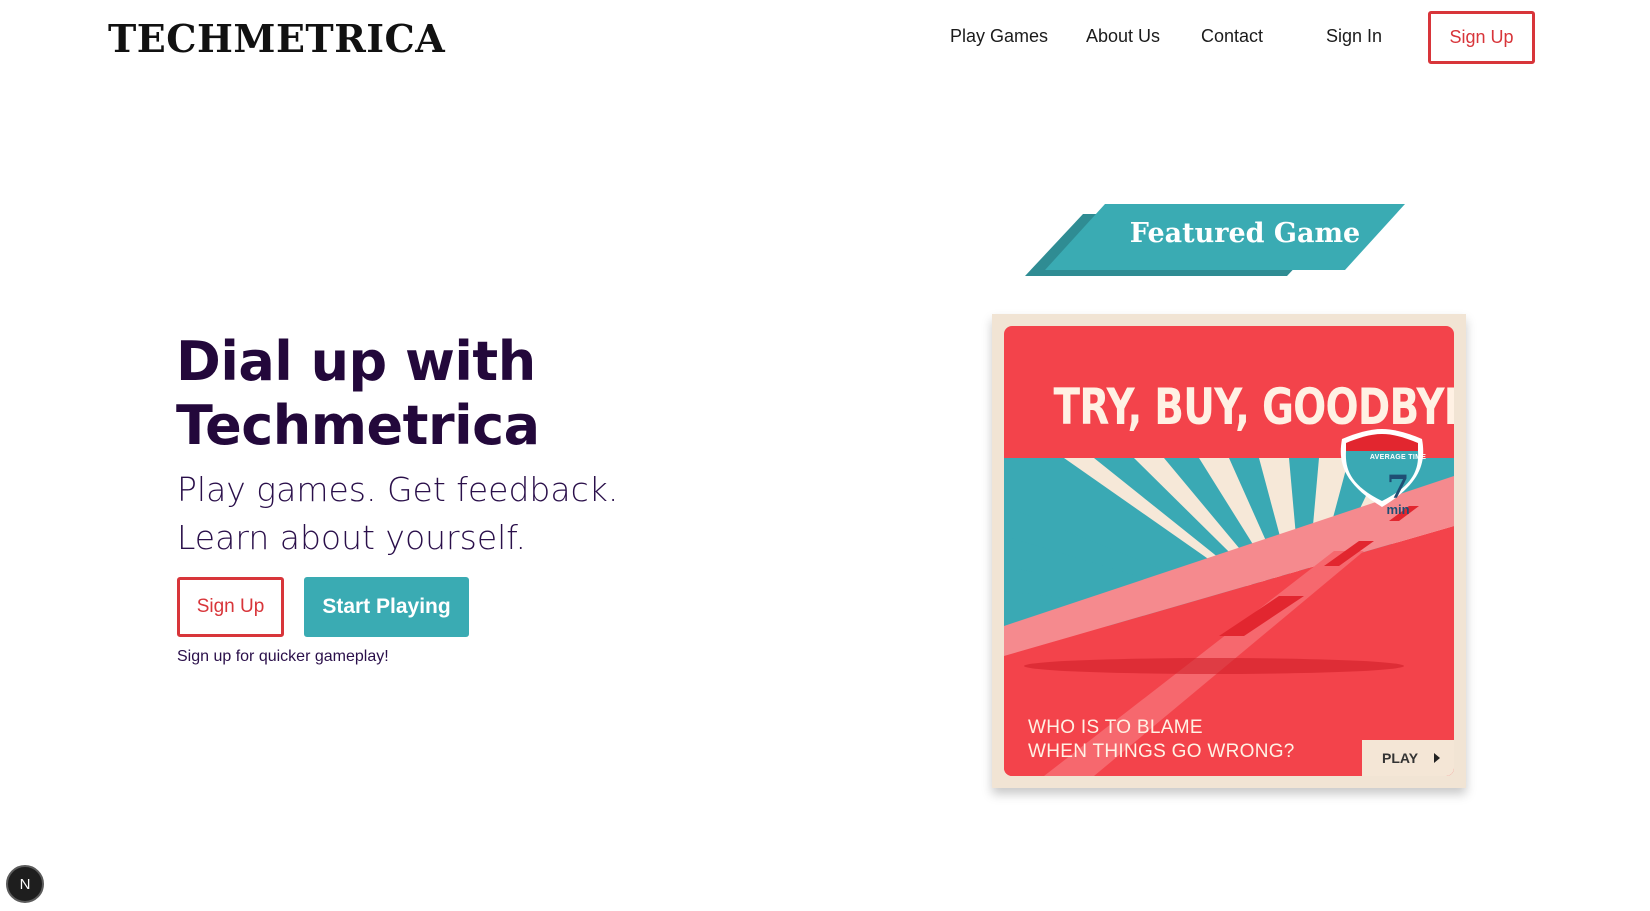 The height and width of the screenshot is (911, 1650). I want to click on badge-caption: AVERAGE TIME, so click(1398, 457).